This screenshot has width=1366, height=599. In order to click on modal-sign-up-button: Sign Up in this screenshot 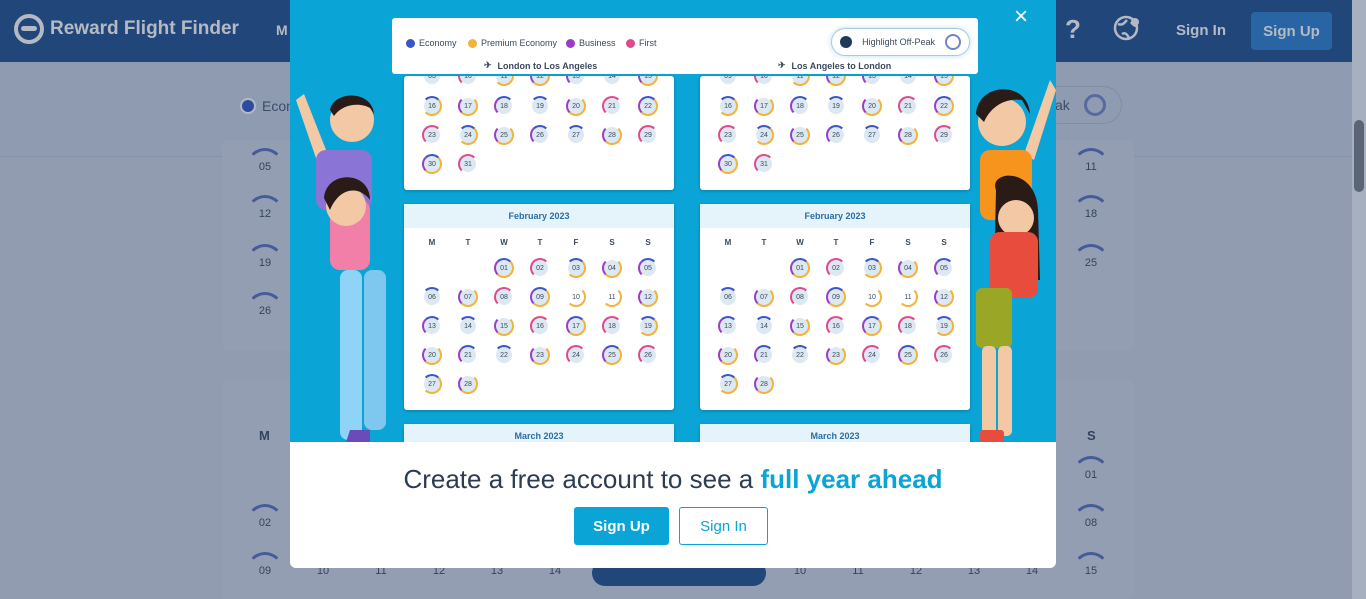, I will do `click(621, 526)`.